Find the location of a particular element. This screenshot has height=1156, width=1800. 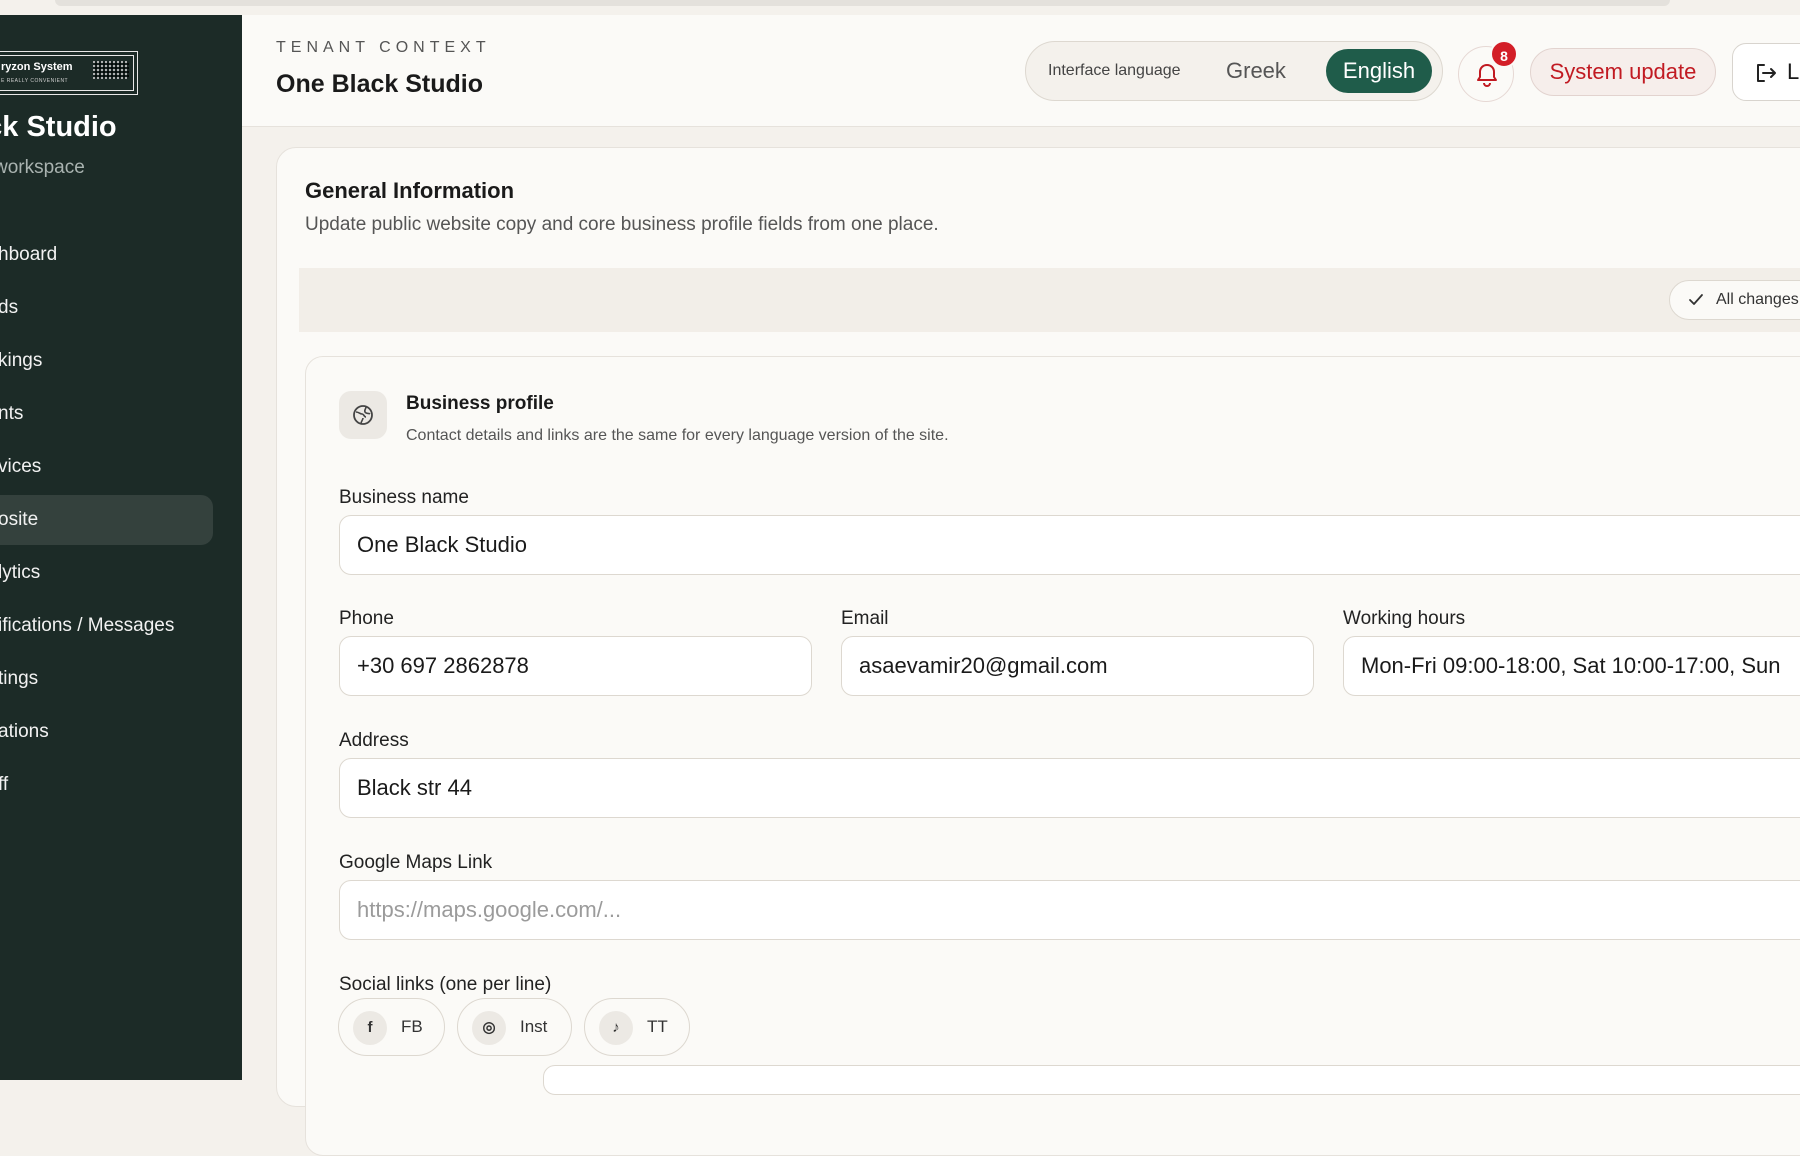

profile-section-icon-wrap is located at coordinates (363, 415).